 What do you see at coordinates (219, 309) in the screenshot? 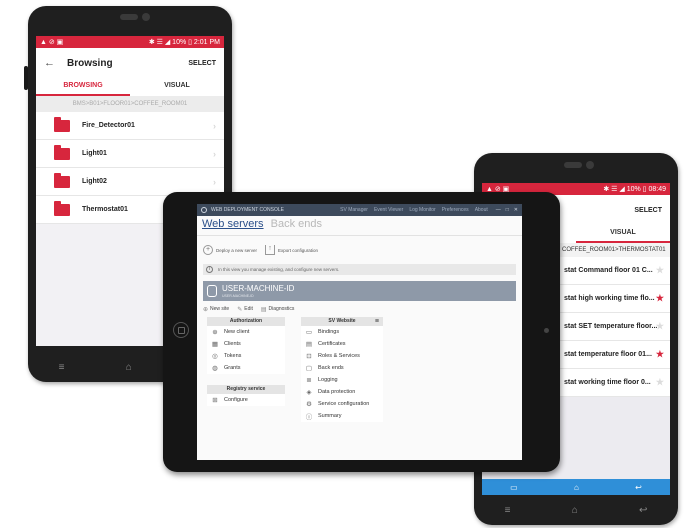
I see `new-site-button: New site` at bounding box center [219, 309].